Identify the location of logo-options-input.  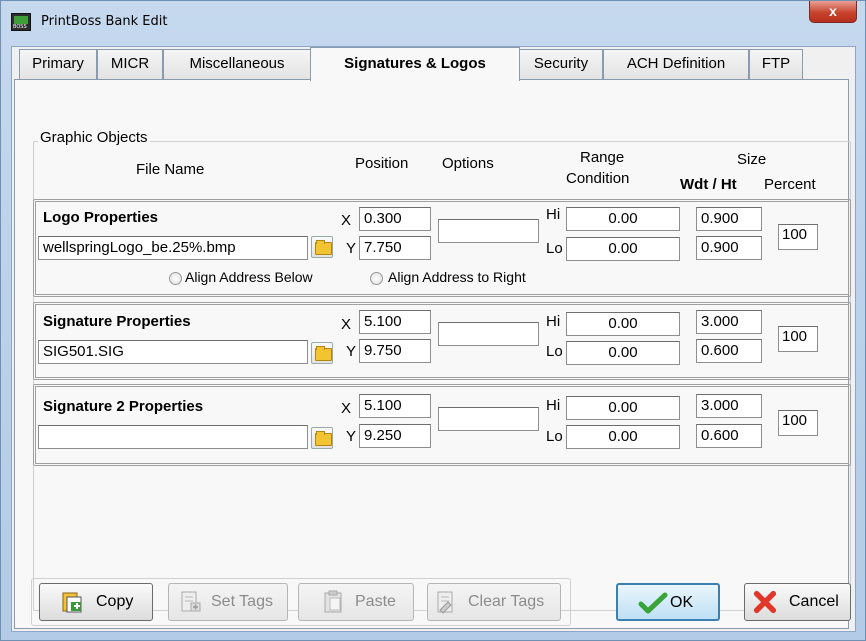
(488, 231).